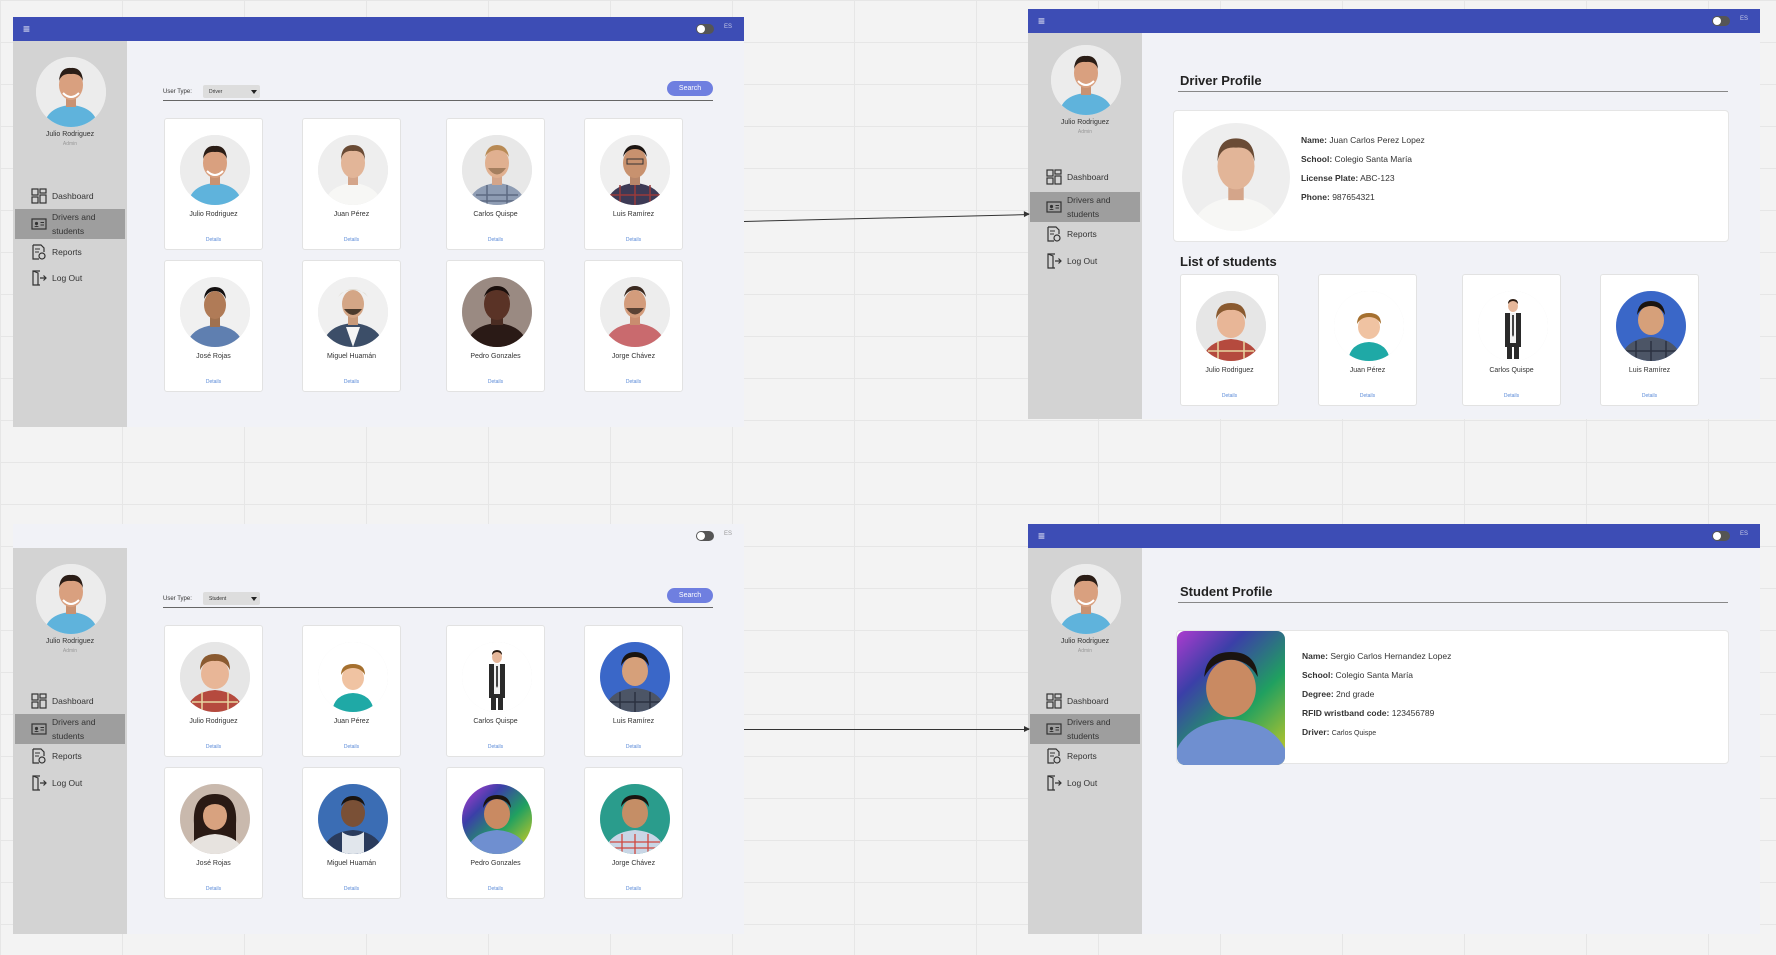 This screenshot has width=1776, height=955. I want to click on student-name: Miguel Huamán, so click(351, 863).